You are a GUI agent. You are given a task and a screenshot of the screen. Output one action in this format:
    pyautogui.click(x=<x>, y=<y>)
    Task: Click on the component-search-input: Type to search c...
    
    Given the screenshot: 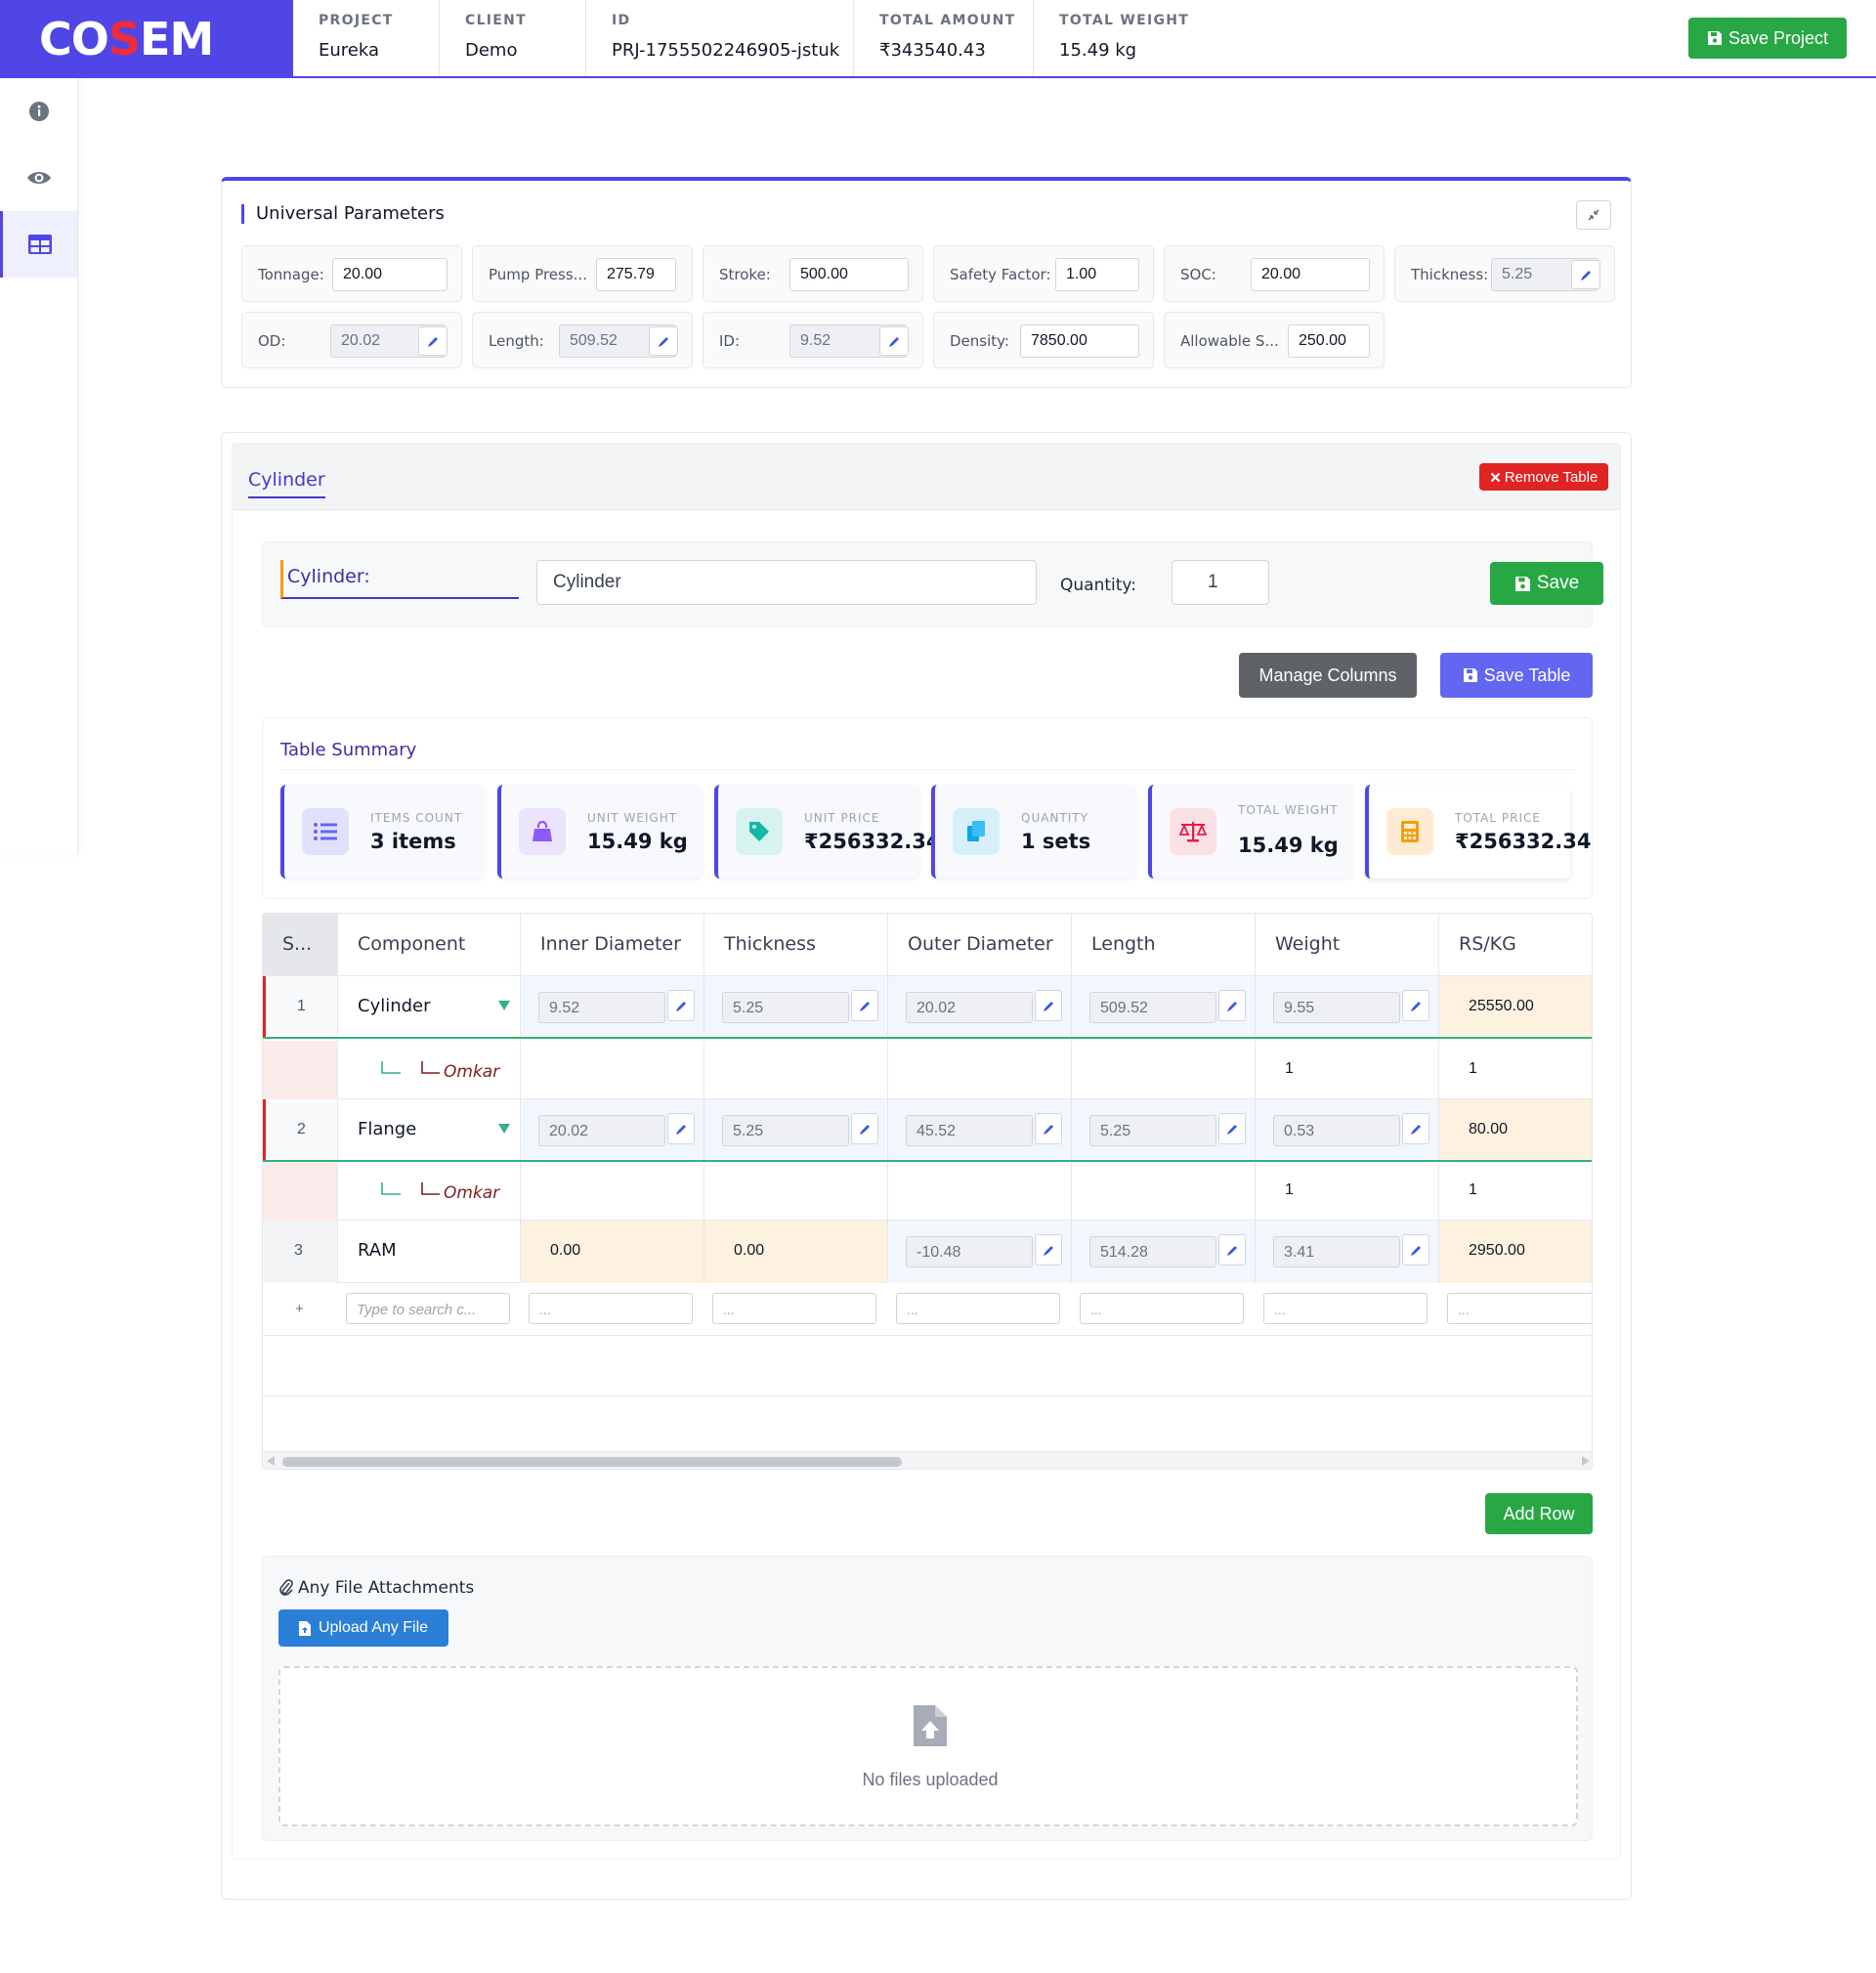 What is the action you would take?
    pyautogui.click(x=428, y=1308)
    